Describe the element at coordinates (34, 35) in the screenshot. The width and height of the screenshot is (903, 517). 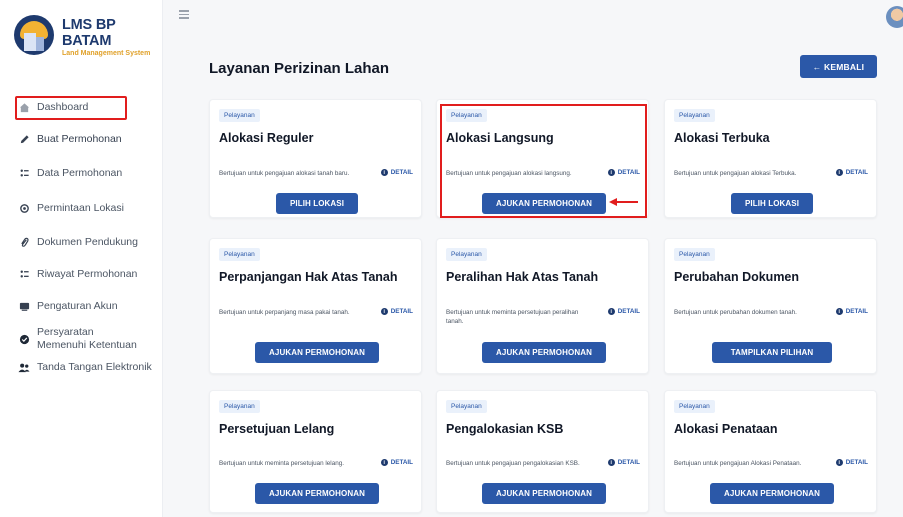
I see `logo-emblem-icon` at that location.